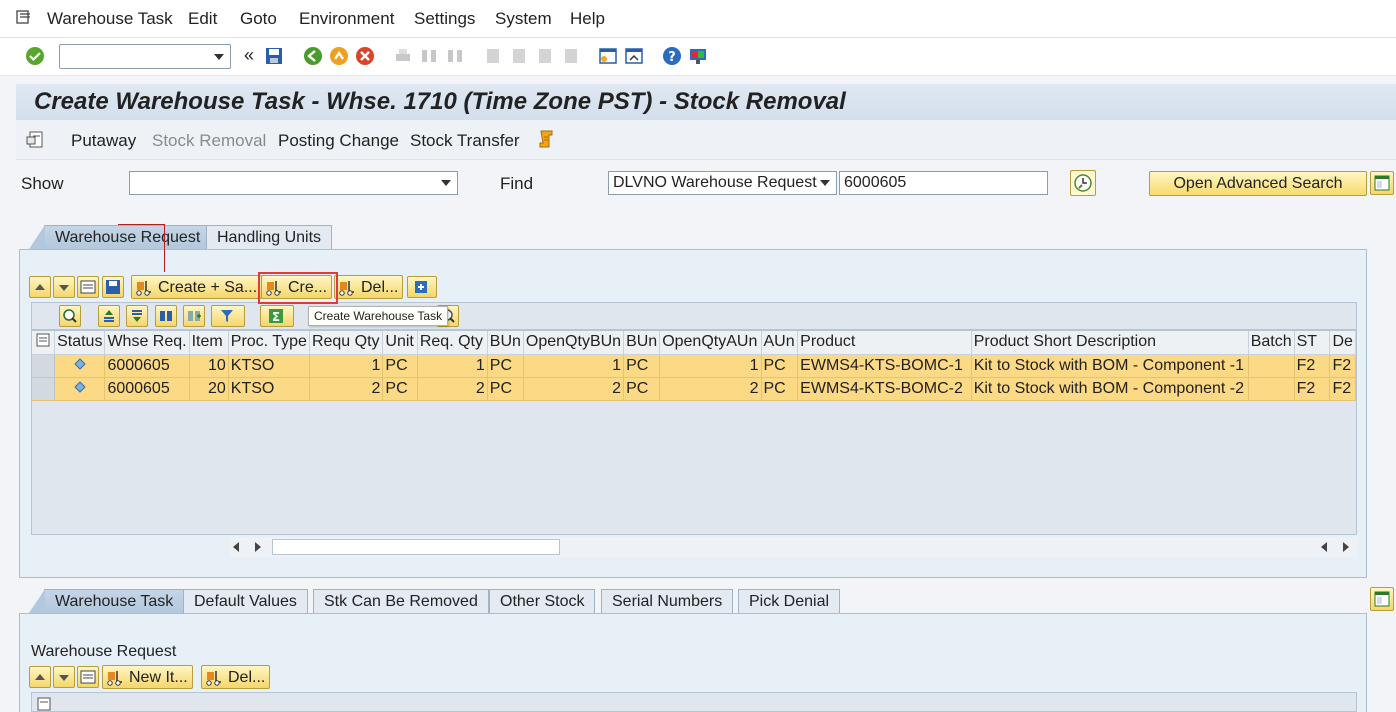 The width and height of the screenshot is (1396, 712). What do you see at coordinates (884, 366) in the screenshot?
I see `table-cell: EWMS4-KTS-BOMC-1` at bounding box center [884, 366].